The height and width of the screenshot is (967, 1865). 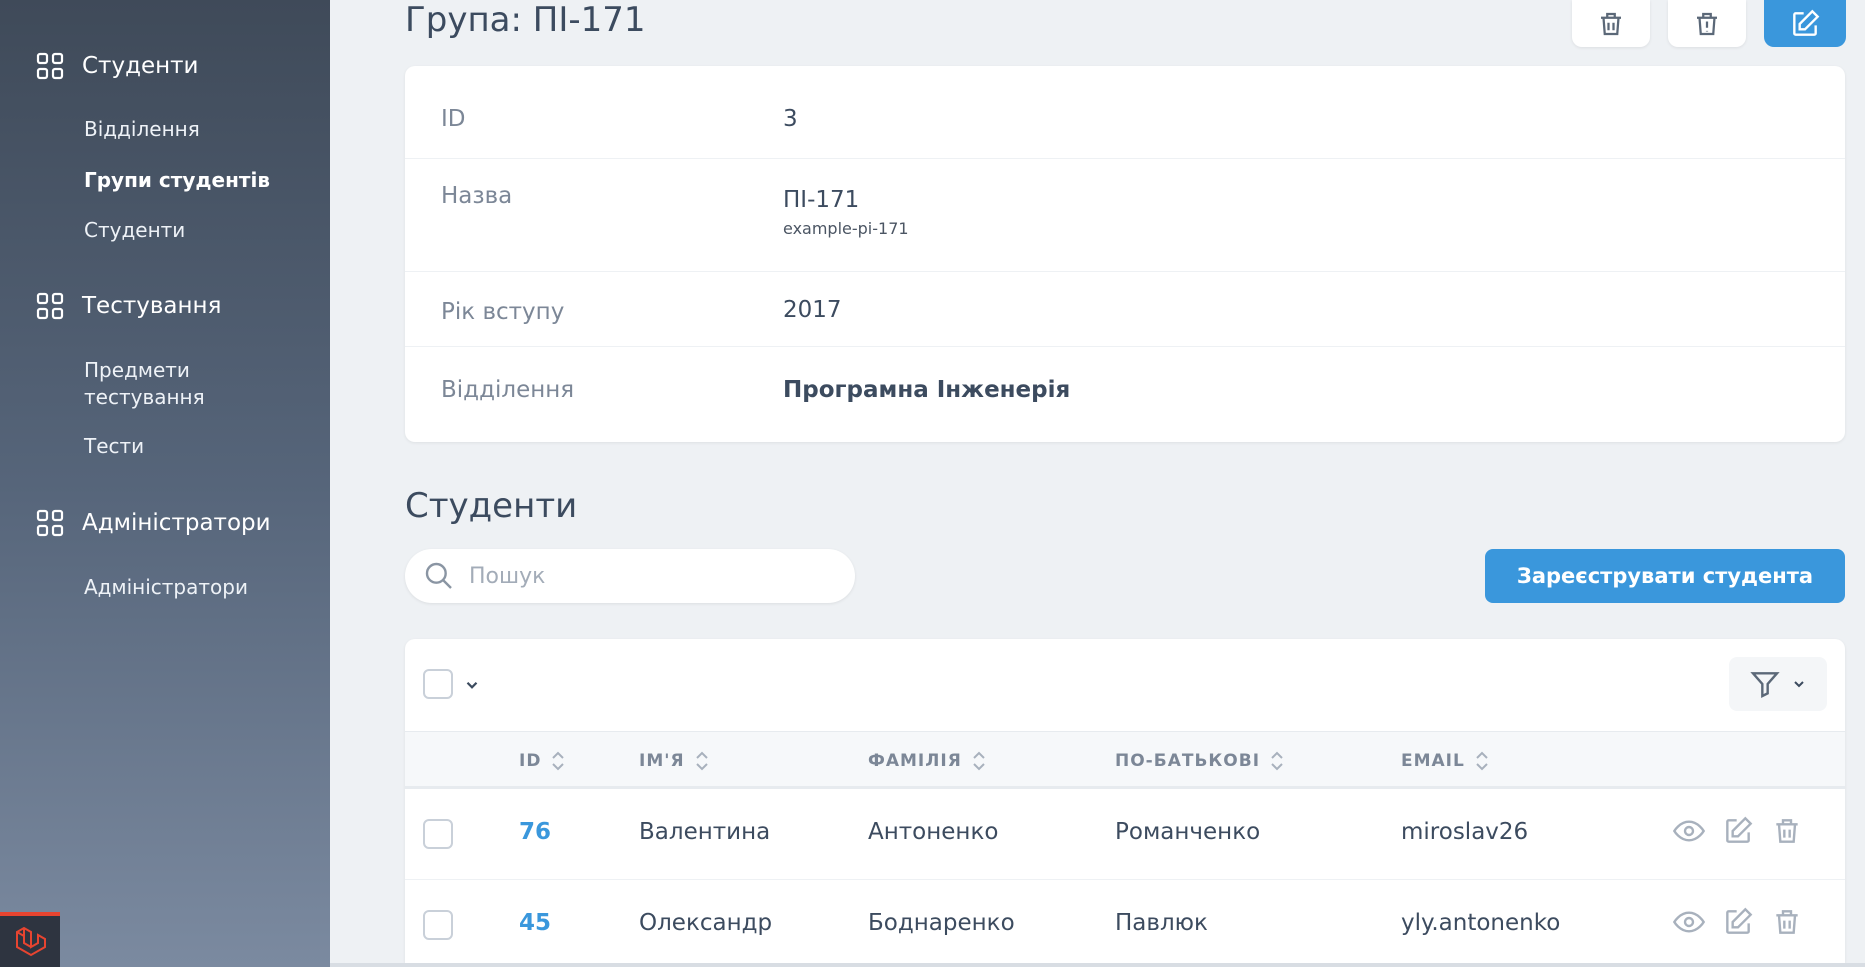 I want to click on cell-last-name: Боднаренко, so click(x=941, y=923).